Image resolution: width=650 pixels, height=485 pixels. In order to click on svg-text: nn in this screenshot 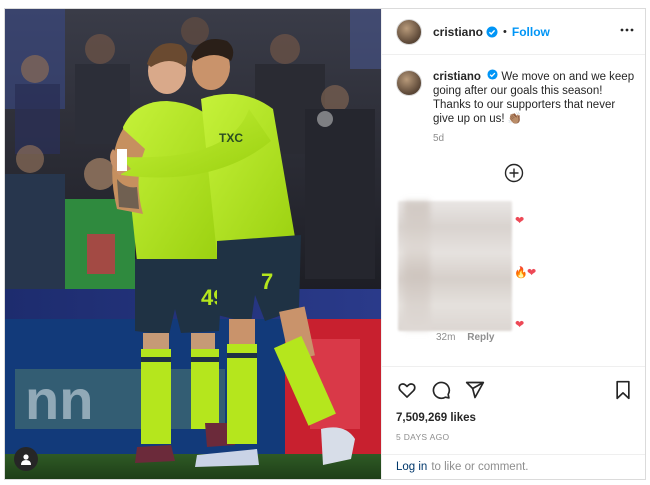, I will do `click(59, 399)`.